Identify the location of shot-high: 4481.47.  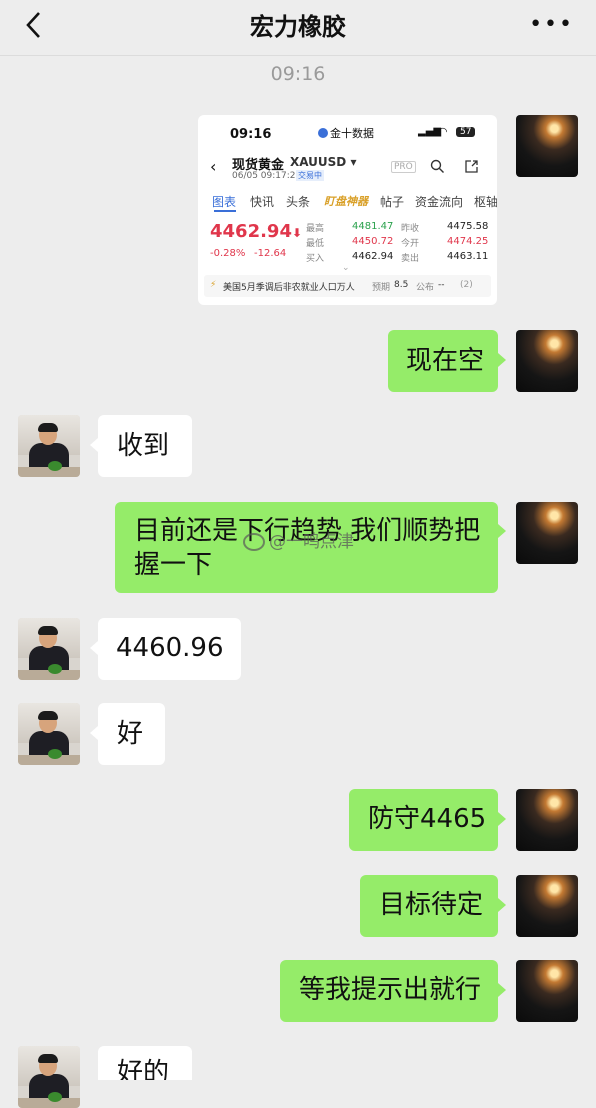
(373, 226).